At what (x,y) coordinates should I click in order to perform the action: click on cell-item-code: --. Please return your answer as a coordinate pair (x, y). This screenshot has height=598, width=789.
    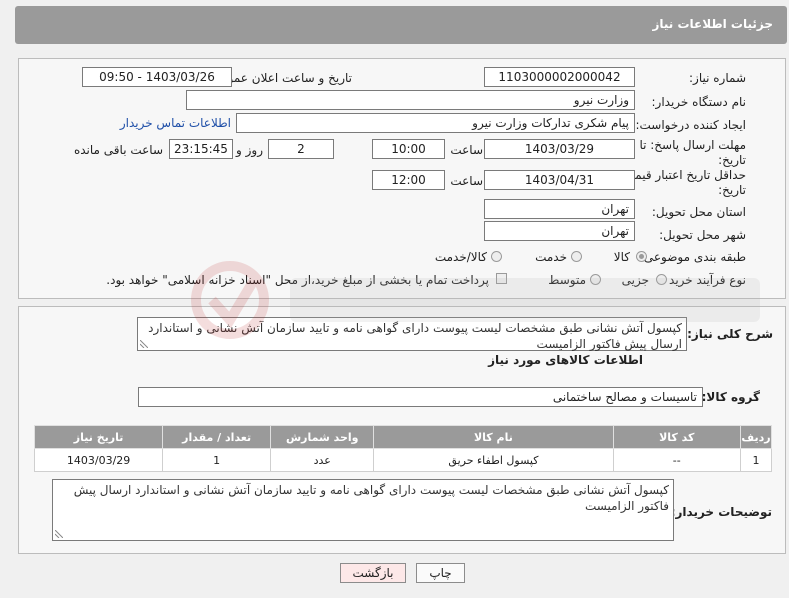
    Looking at the image, I should click on (677, 460).